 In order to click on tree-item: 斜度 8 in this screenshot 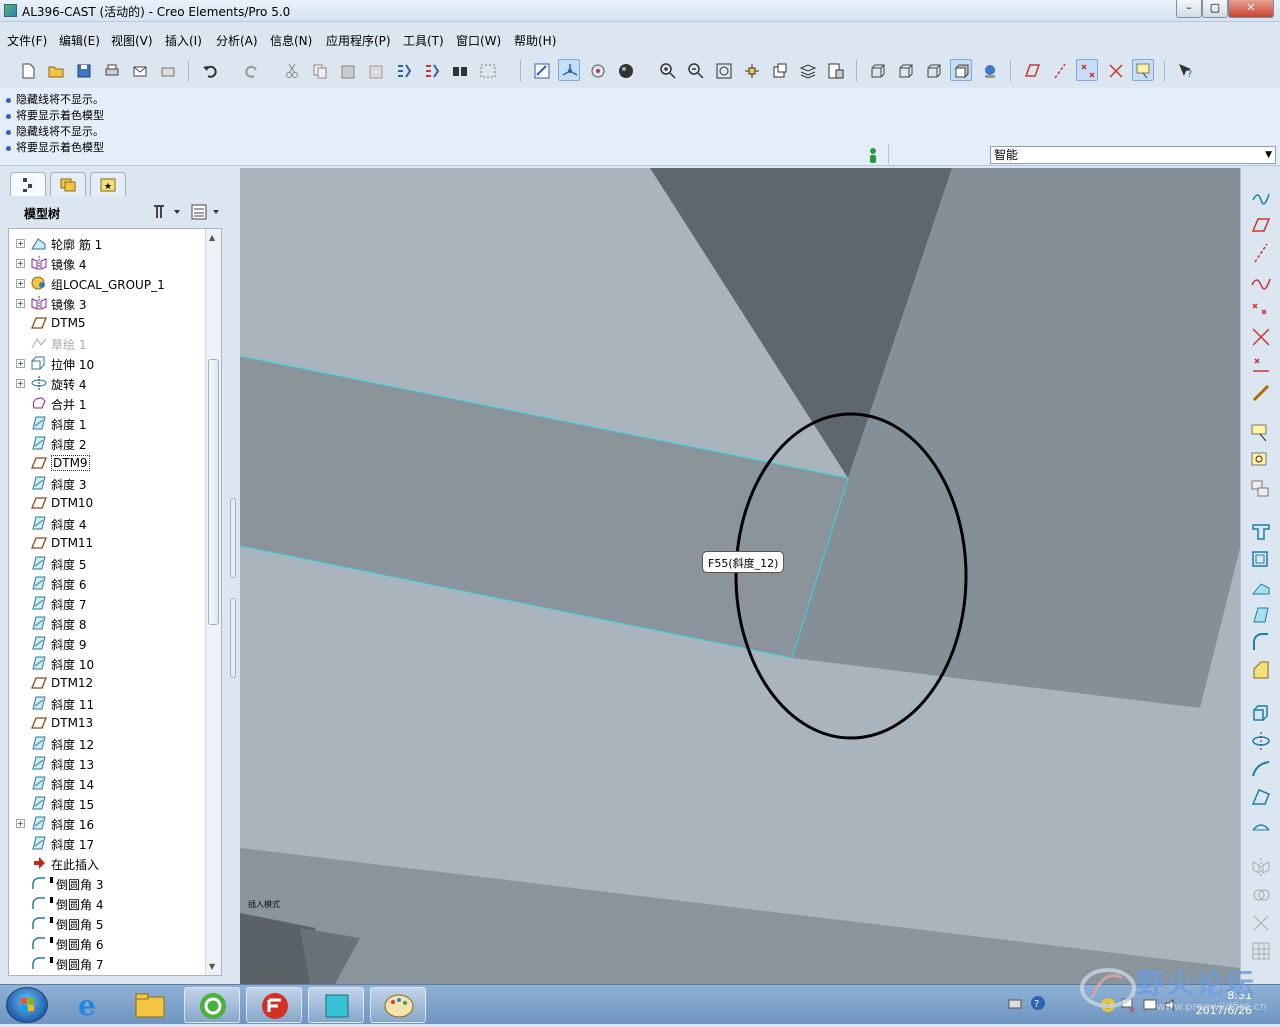, I will do `click(107, 623)`.